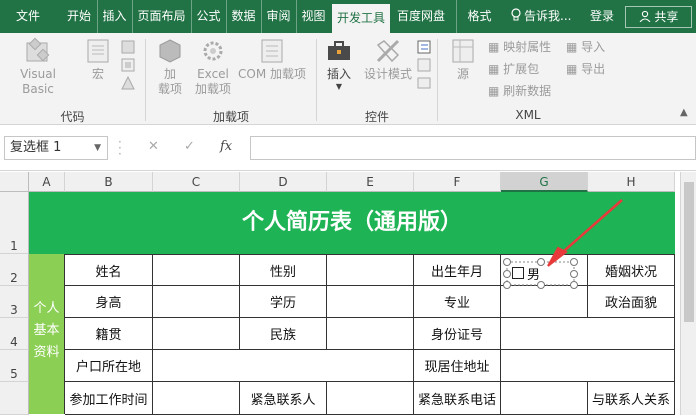 This screenshot has width=696, height=415. I want to click on label-education: 学历, so click(283, 302).